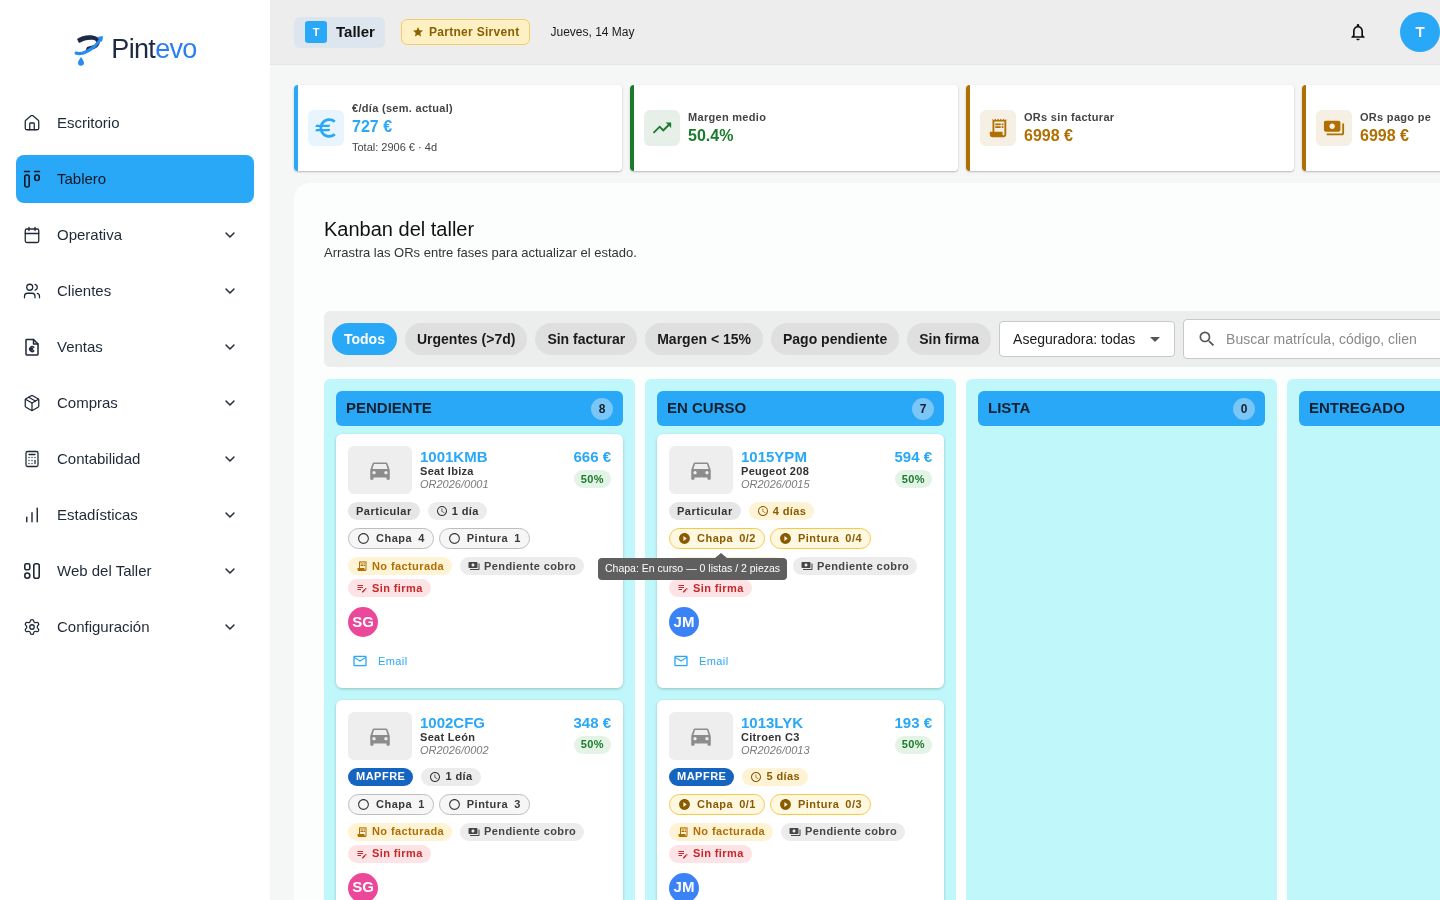 This screenshot has width=1440, height=900. What do you see at coordinates (783, 777) in the screenshot?
I see `days-text: 5 días` at bounding box center [783, 777].